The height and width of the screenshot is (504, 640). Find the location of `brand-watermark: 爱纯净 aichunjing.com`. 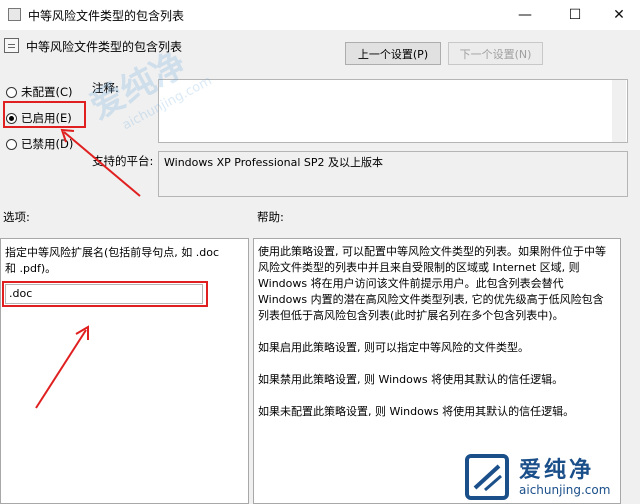

brand-watermark: 爱纯净 aichunjing.com is located at coordinates (550, 477).